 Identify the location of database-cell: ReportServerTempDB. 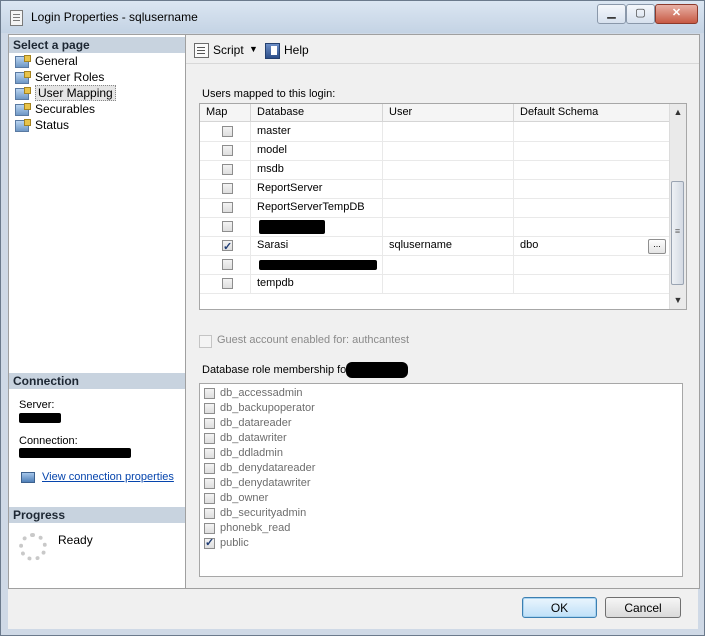
(317, 207).